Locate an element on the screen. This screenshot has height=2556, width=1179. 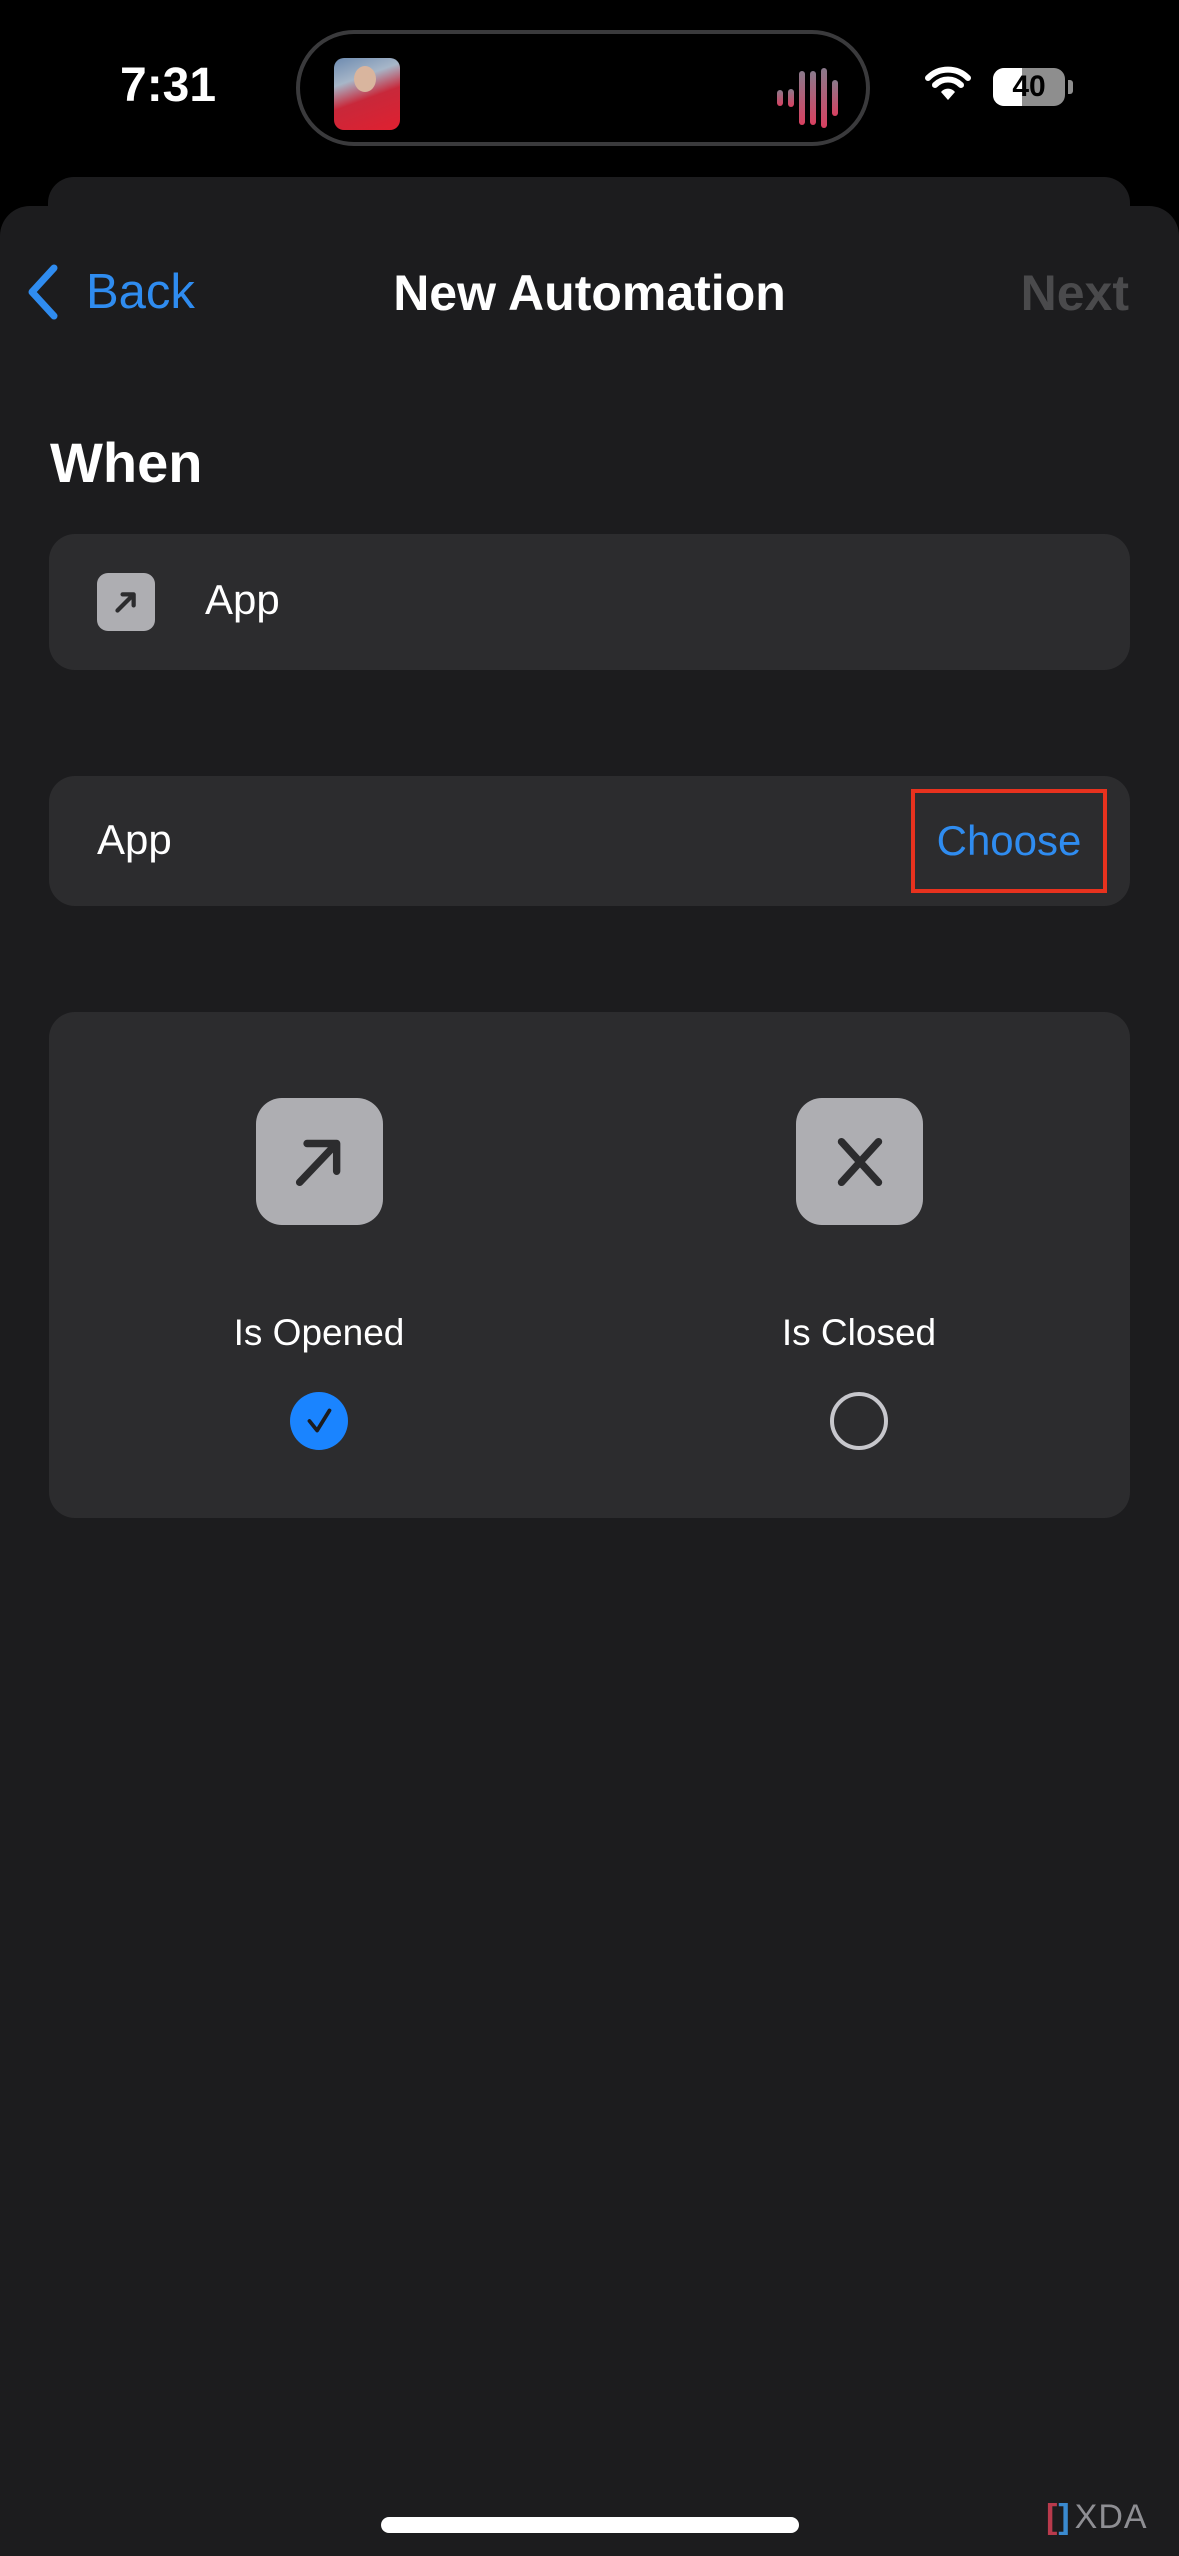
dynamic-island is located at coordinates (583, 88).